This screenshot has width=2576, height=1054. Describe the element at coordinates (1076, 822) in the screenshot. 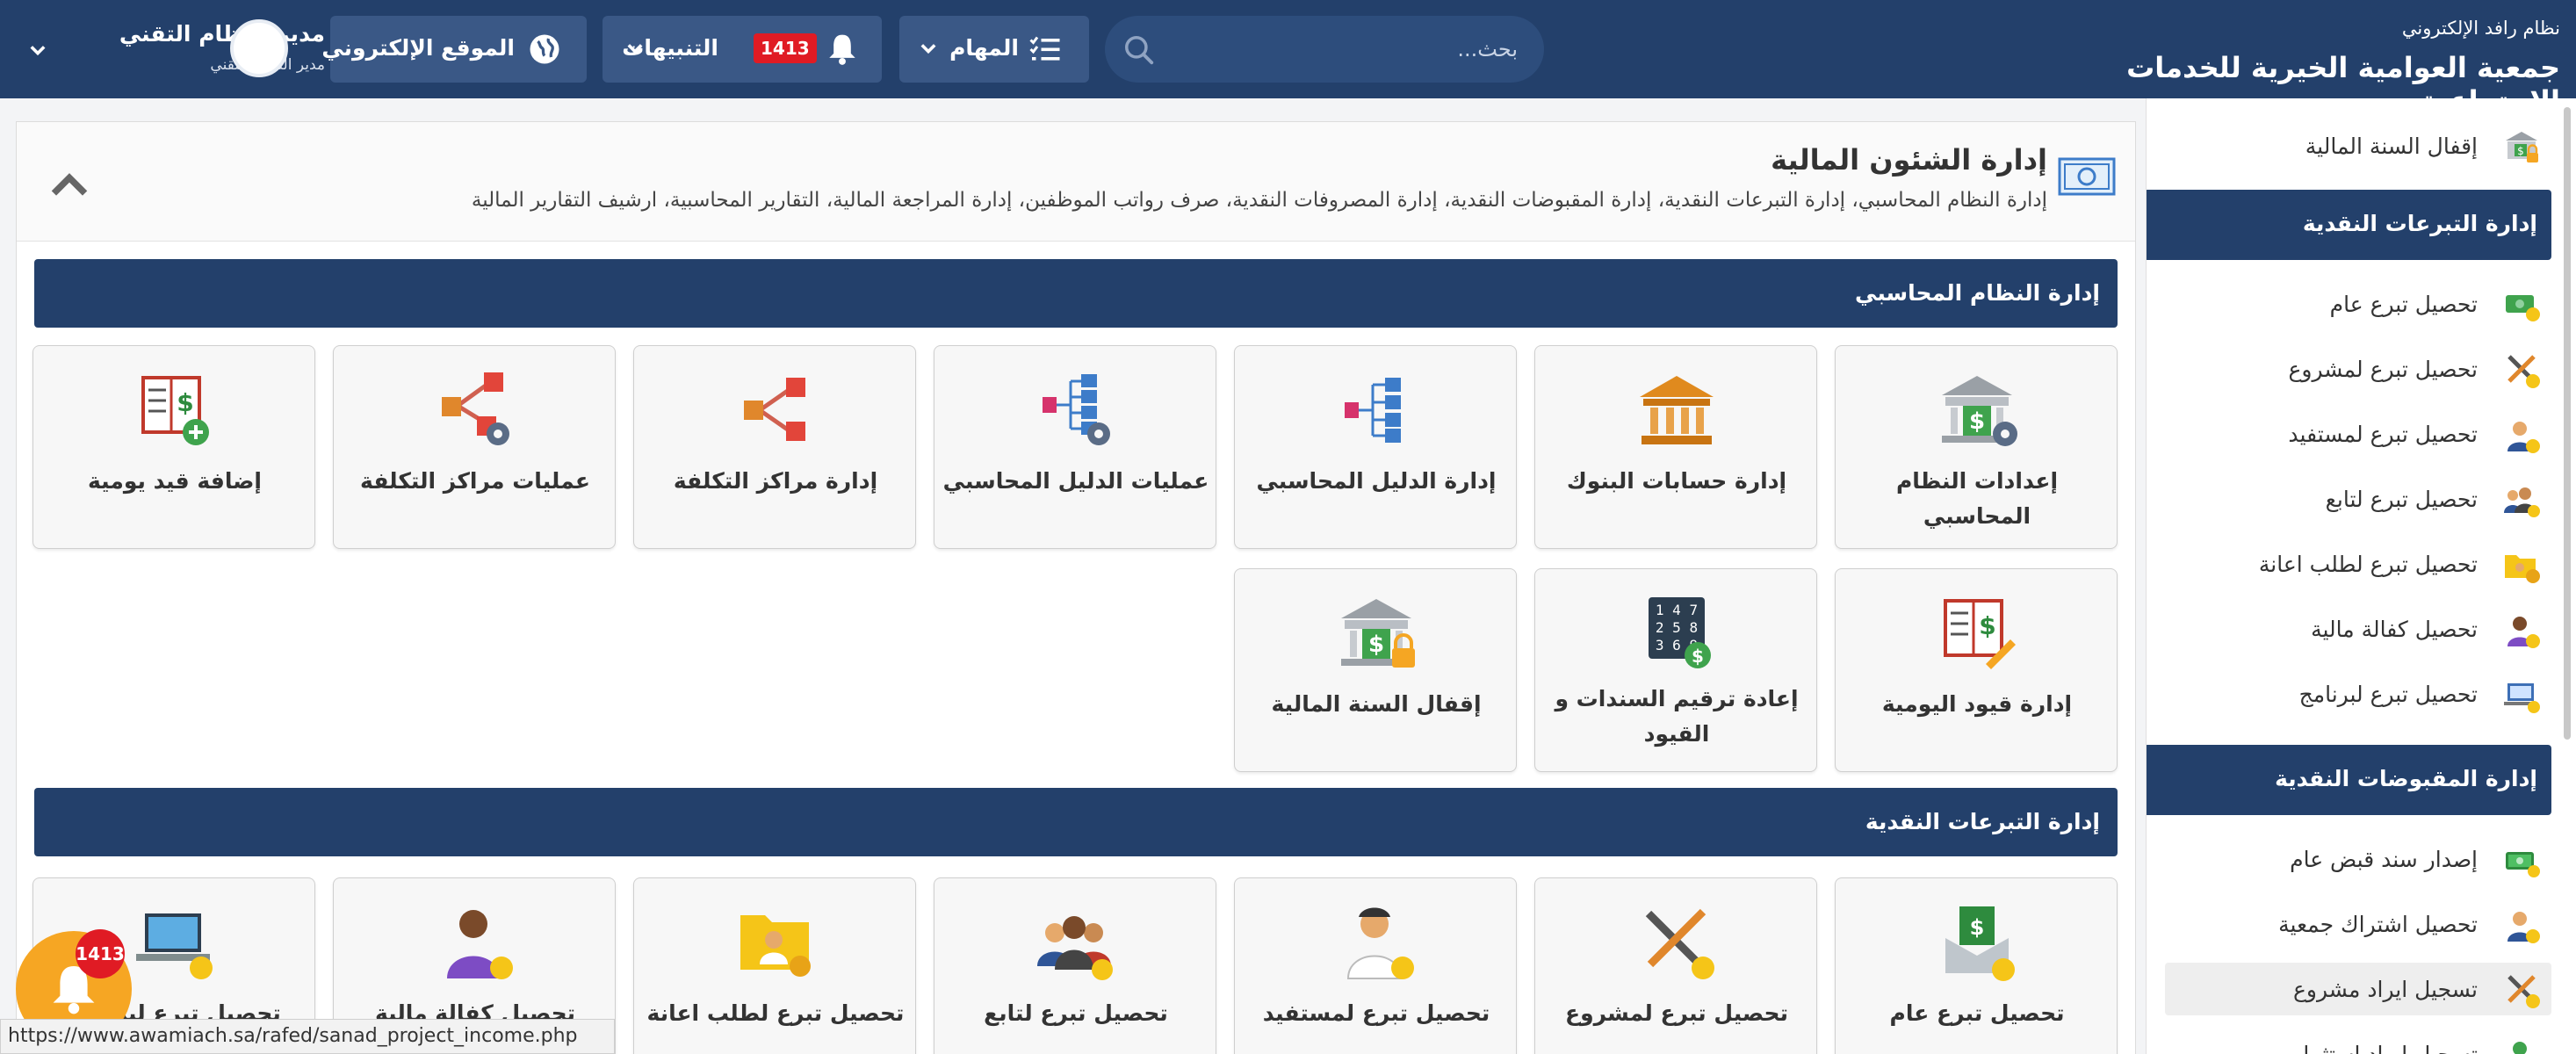

I see `section-cash-donations: إدارة التبرعات النقدية` at that location.